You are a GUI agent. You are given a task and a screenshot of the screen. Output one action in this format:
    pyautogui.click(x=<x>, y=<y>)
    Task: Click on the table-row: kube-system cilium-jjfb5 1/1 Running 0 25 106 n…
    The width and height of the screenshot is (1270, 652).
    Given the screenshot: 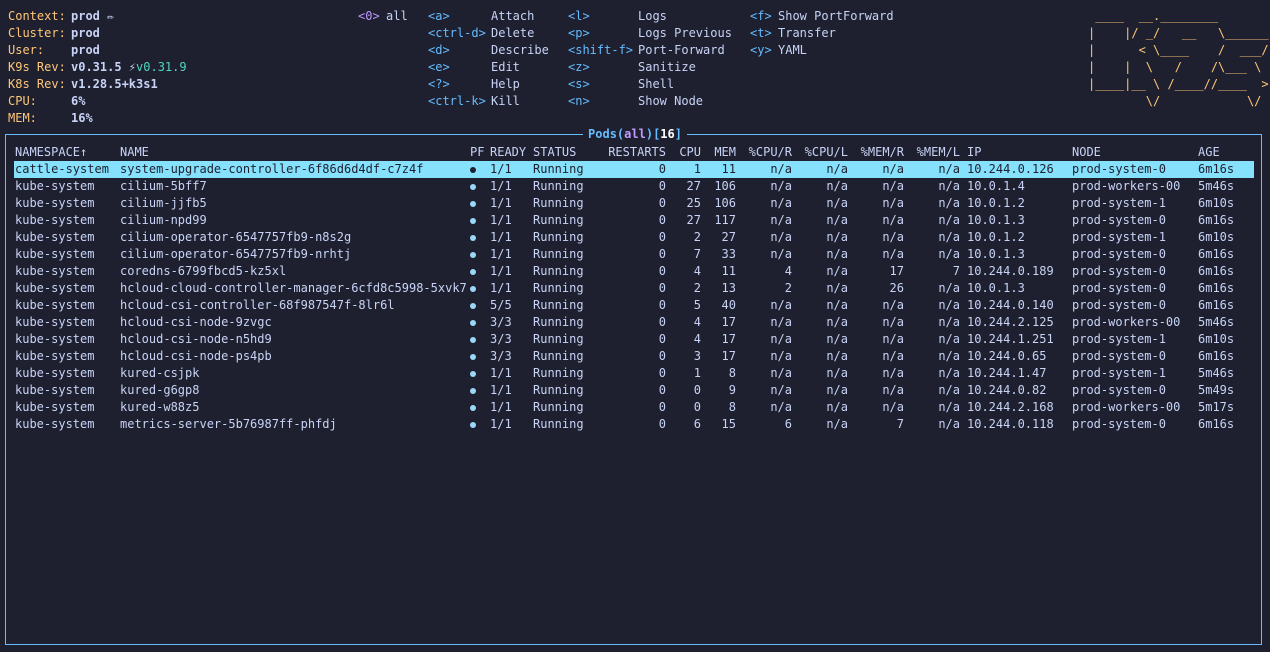 What is the action you would take?
    pyautogui.click(x=634, y=203)
    